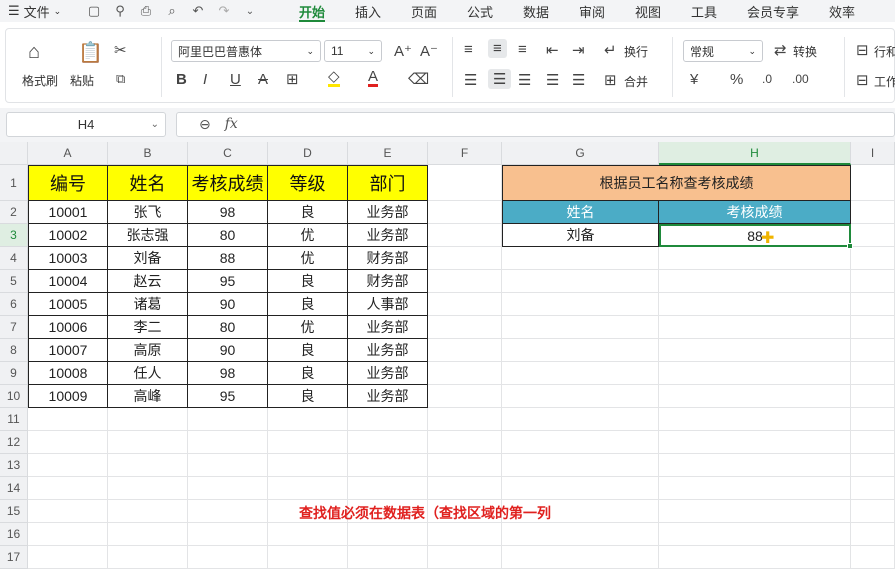  Describe the element at coordinates (148, 304) in the screenshot. I see `table-cell: 诸葛` at that location.